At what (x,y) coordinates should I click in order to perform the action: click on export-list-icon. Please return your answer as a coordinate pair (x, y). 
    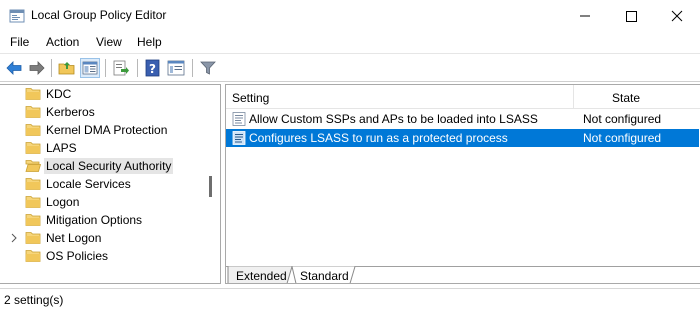
    Looking at the image, I should click on (121, 68).